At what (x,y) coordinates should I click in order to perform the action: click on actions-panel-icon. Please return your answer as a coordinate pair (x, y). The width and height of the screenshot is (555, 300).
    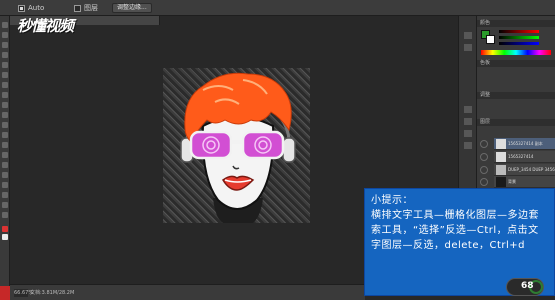
    Looking at the image, I should click on (468, 109).